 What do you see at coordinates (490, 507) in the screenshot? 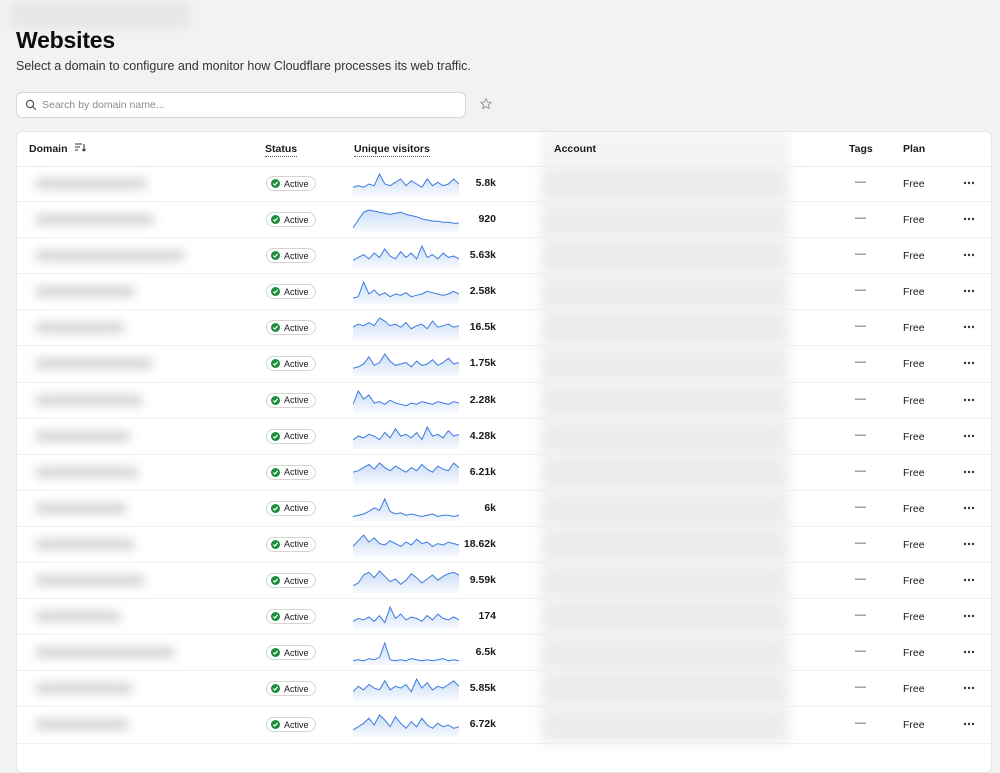
I see `unique-visitors-value: 6k` at bounding box center [490, 507].